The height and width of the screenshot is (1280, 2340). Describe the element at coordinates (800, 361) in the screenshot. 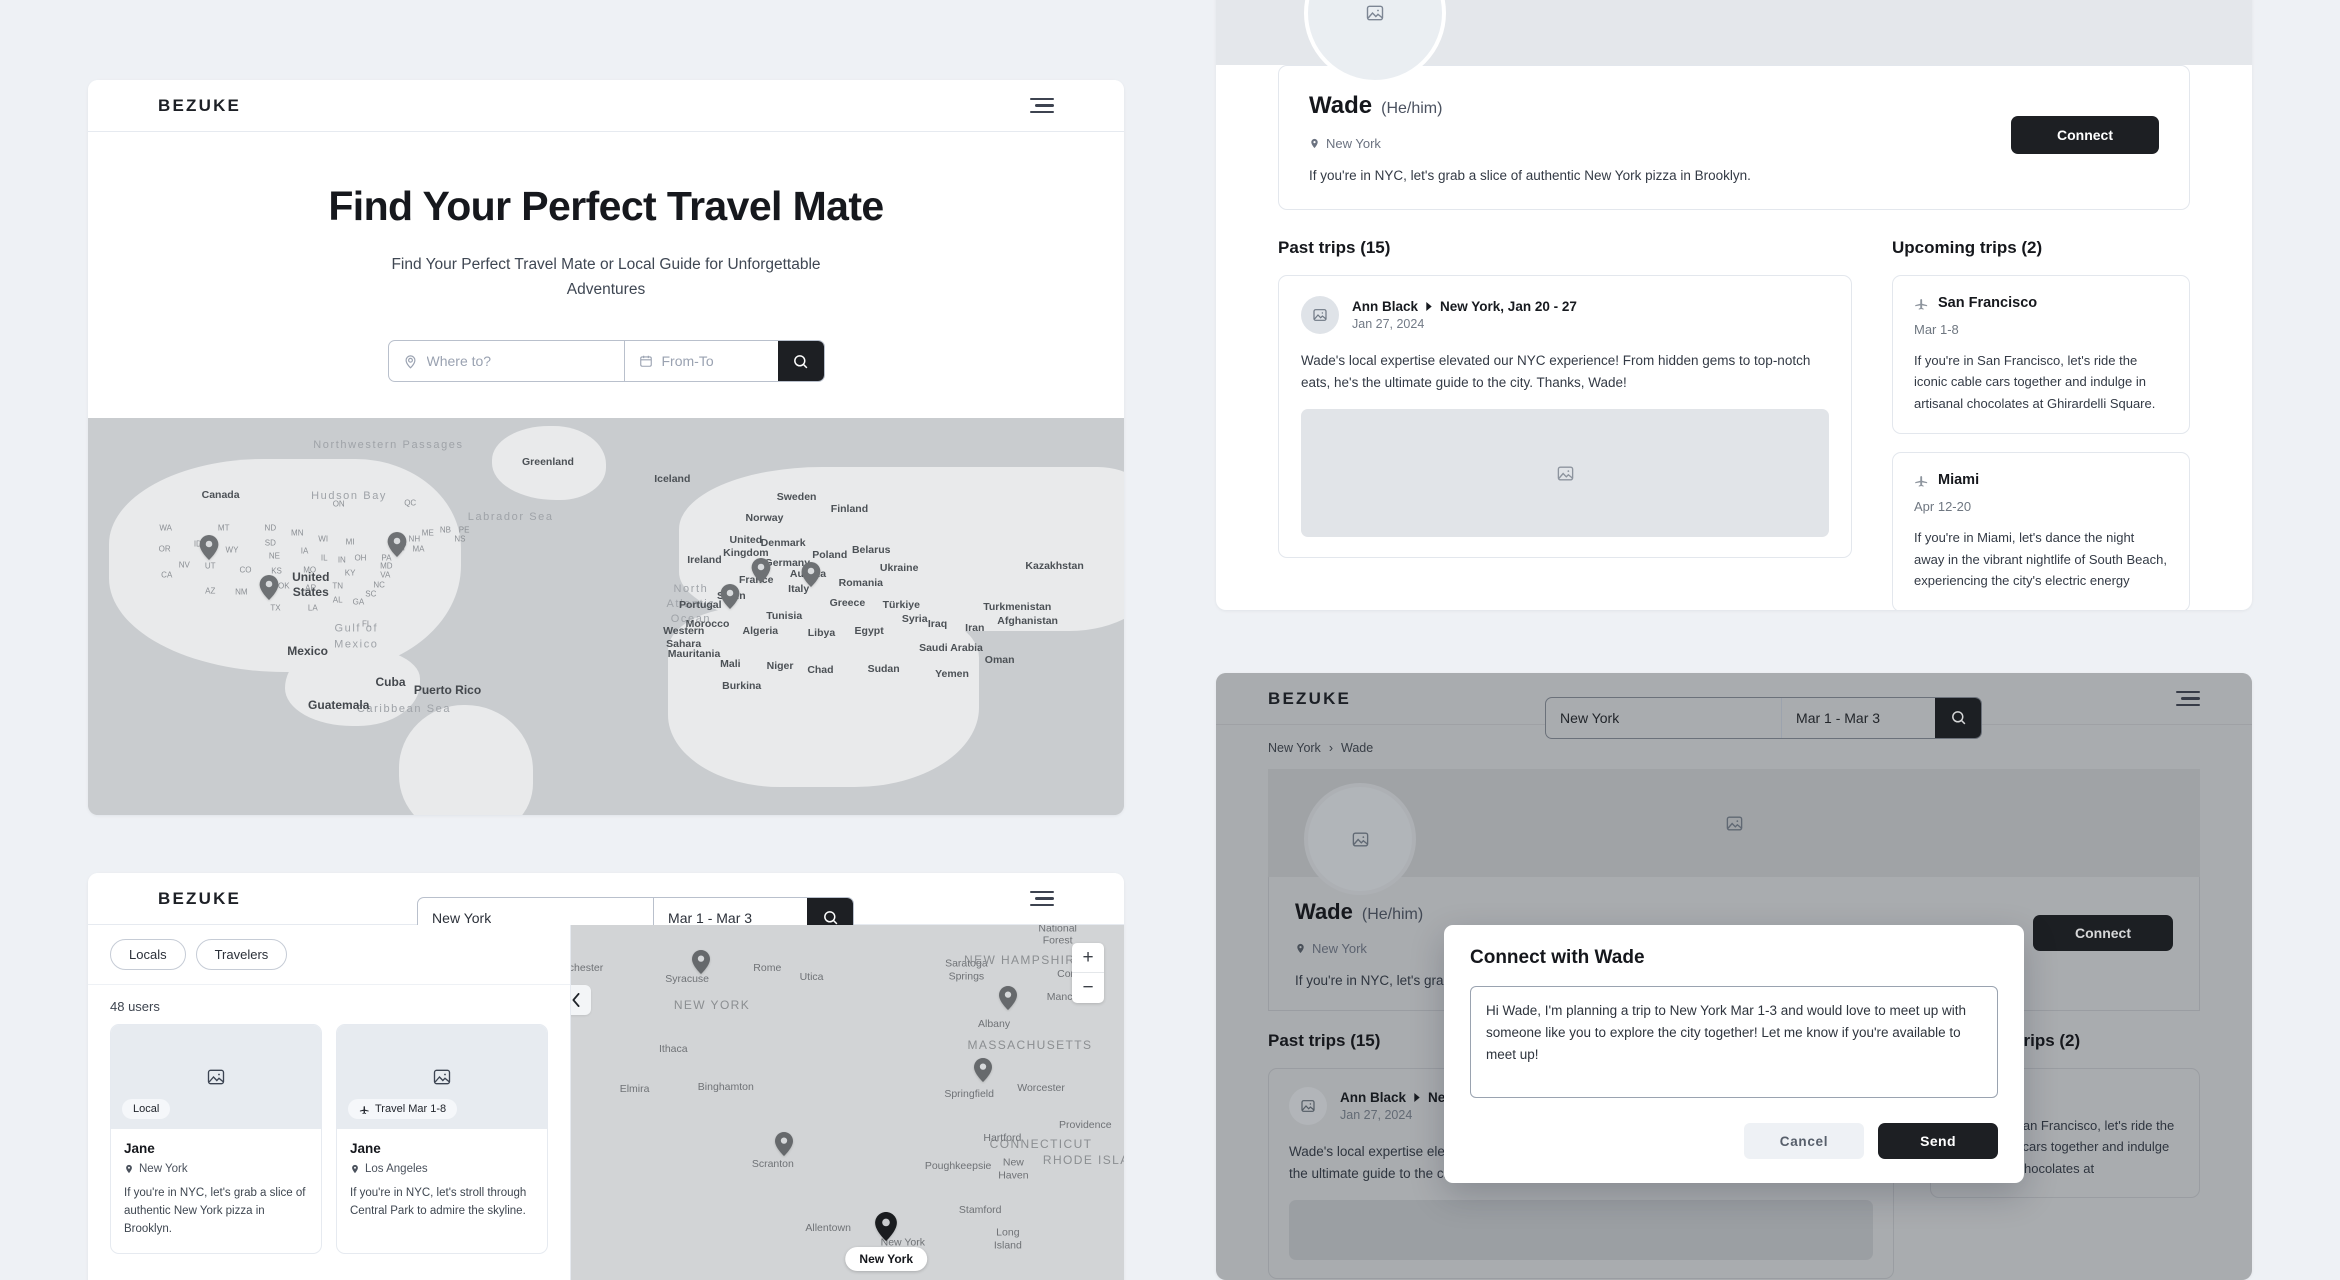

I see `search-button` at that location.